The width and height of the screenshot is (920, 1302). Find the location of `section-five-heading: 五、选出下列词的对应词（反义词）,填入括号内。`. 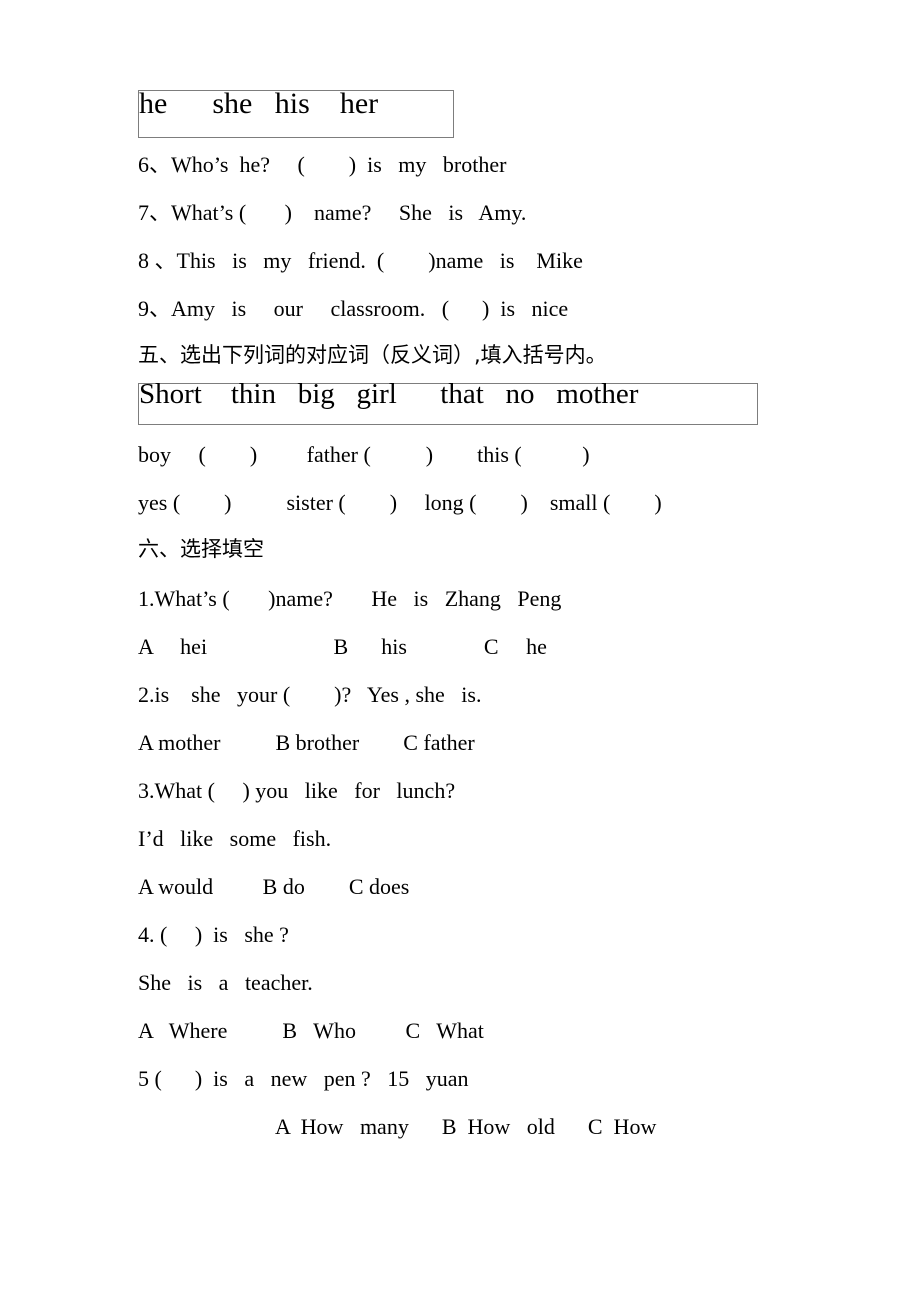

section-five-heading: 五、选出下列词的对应词（反义词）,填入括号内。 is located at coordinates (372, 355).